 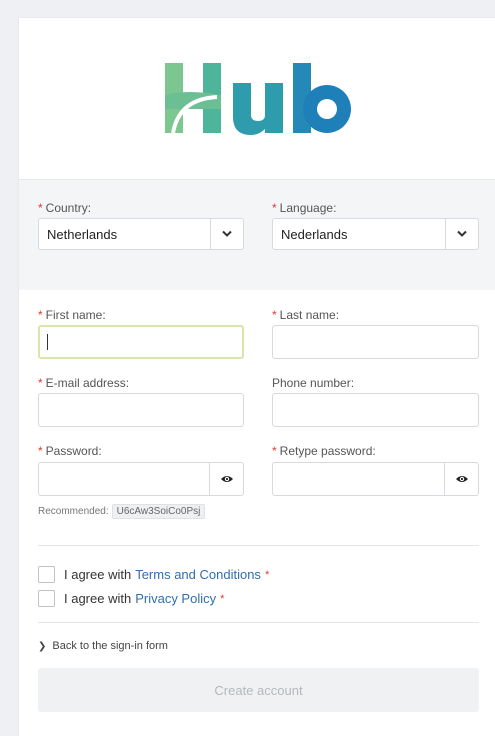 What do you see at coordinates (141, 342) in the screenshot?
I see `first-name-input` at bounding box center [141, 342].